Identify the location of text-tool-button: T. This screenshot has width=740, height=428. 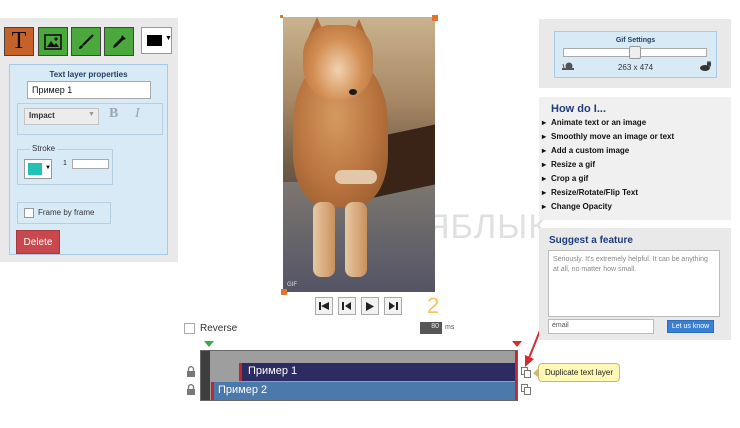
(19, 41).